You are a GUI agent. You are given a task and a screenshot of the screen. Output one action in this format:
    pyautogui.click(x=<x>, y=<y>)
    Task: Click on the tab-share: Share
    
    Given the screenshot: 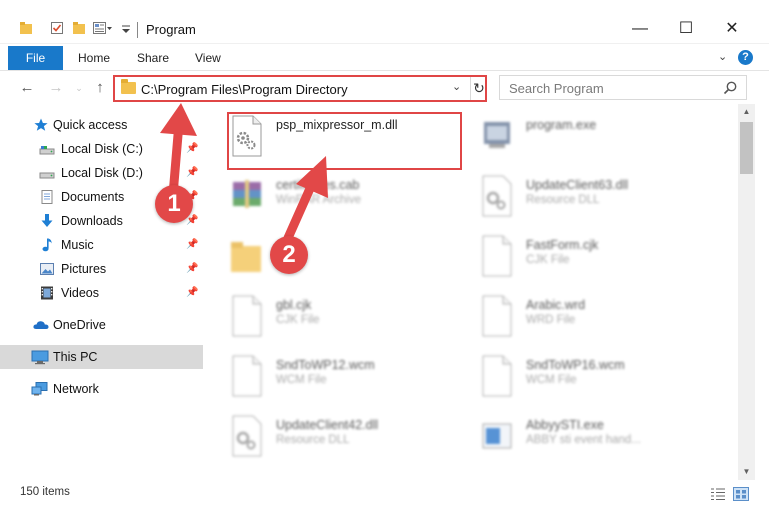 What is the action you would take?
    pyautogui.click(x=153, y=58)
    